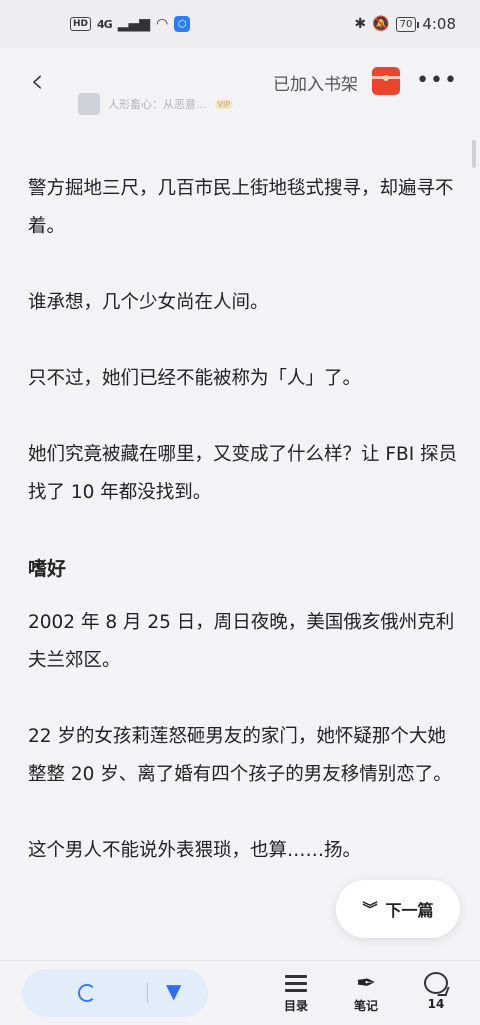 The width and height of the screenshot is (480, 1025). What do you see at coordinates (147, 993) in the screenshot?
I see `pill-divider` at bounding box center [147, 993].